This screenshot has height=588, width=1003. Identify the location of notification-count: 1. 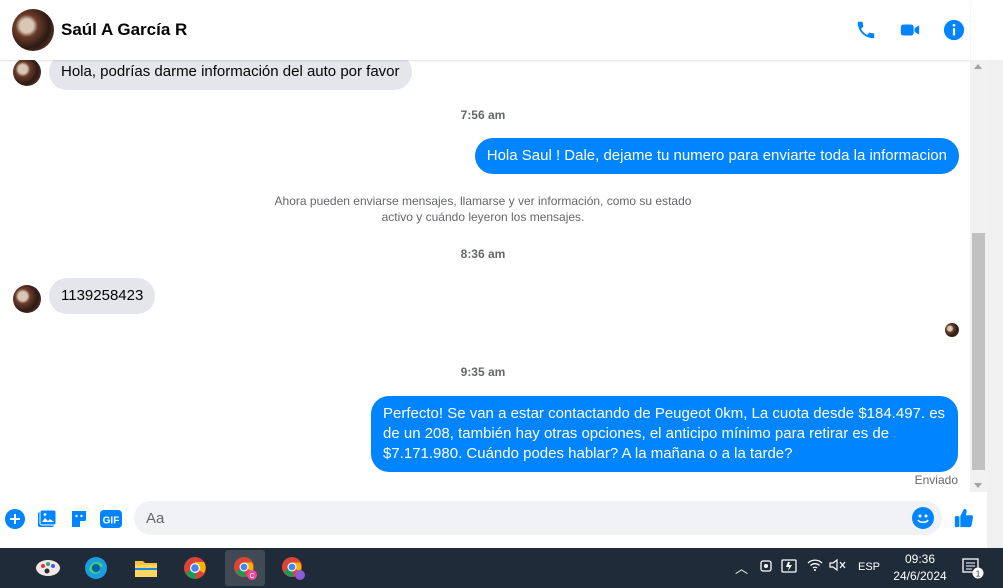
(978, 573).